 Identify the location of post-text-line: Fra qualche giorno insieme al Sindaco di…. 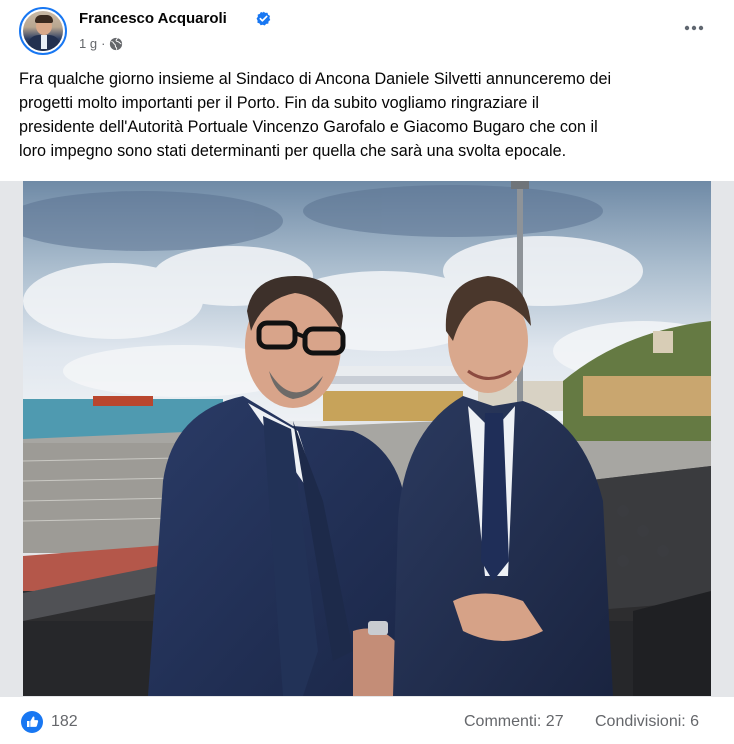
(315, 79).